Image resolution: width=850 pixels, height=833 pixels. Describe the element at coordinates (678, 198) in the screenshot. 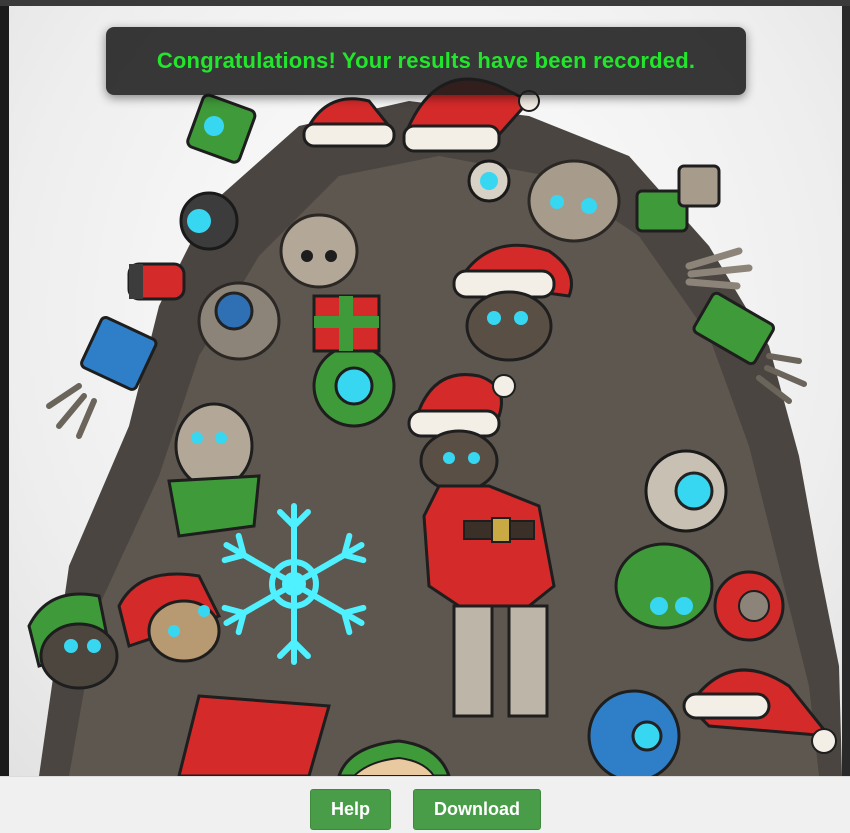

I see `robot-arm-top-right` at that location.